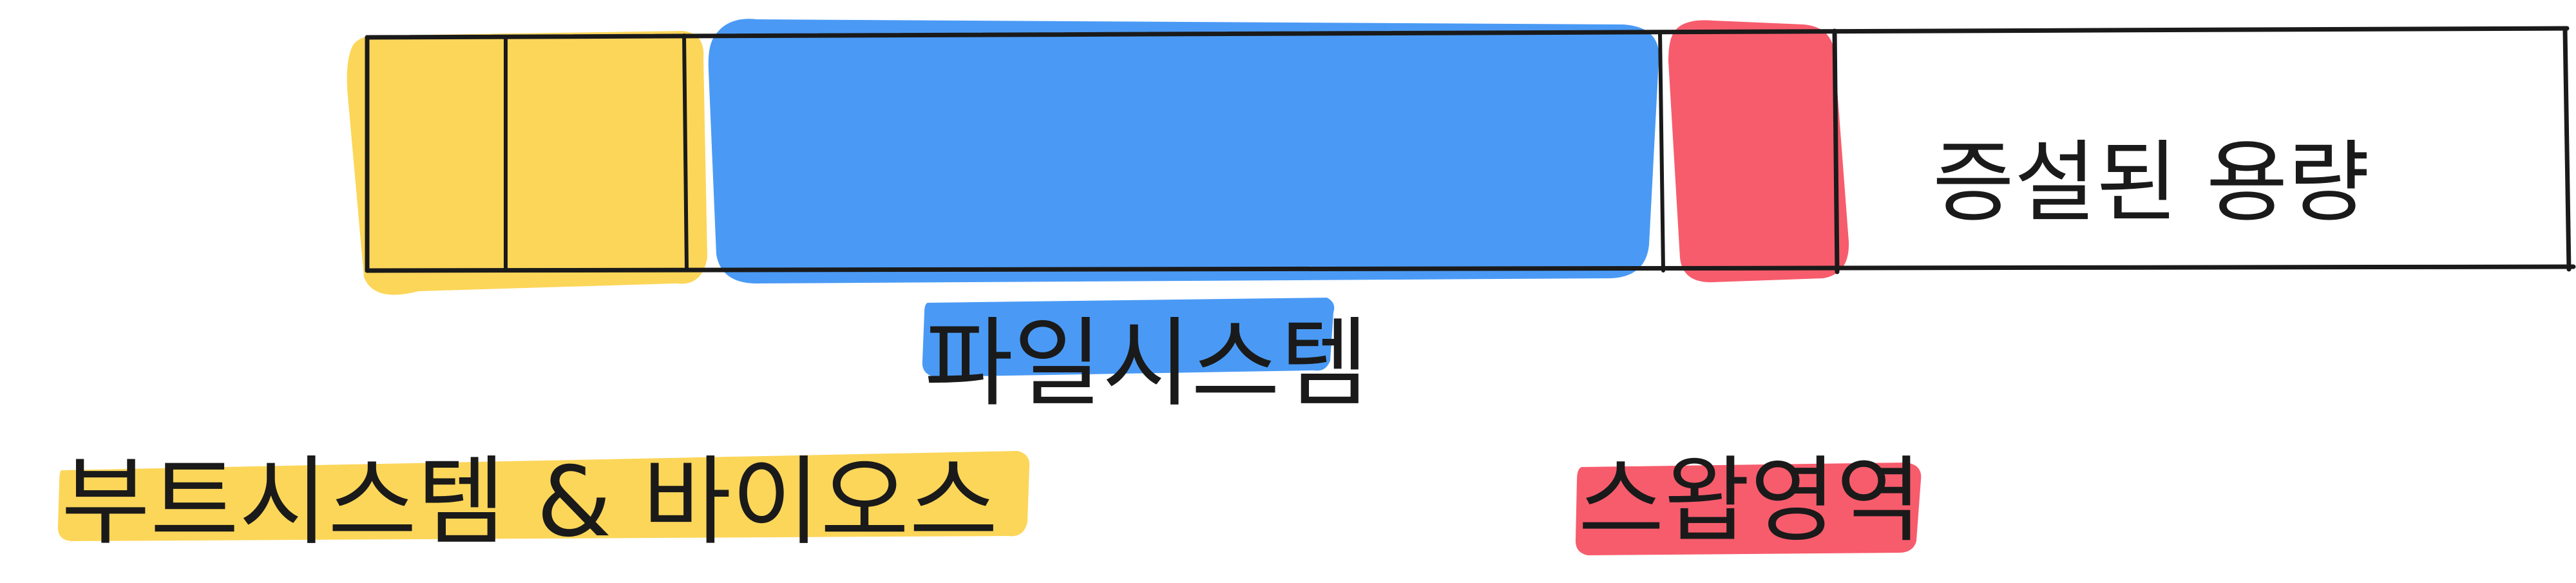 This screenshot has height=583, width=2576. Describe the element at coordinates (2566, 149) in the screenshot. I see `bar-right-edge` at that location.